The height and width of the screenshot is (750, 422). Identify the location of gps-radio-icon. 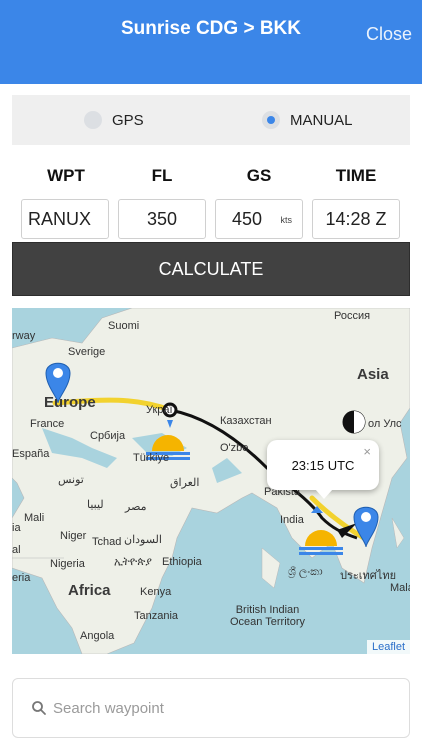
(93, 120).